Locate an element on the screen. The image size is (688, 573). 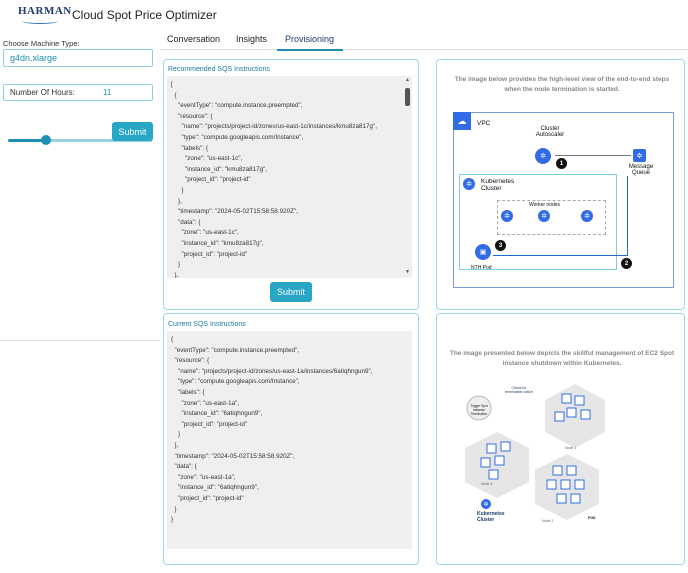
tab-insights: Insights is located at coordinates (251, 39).